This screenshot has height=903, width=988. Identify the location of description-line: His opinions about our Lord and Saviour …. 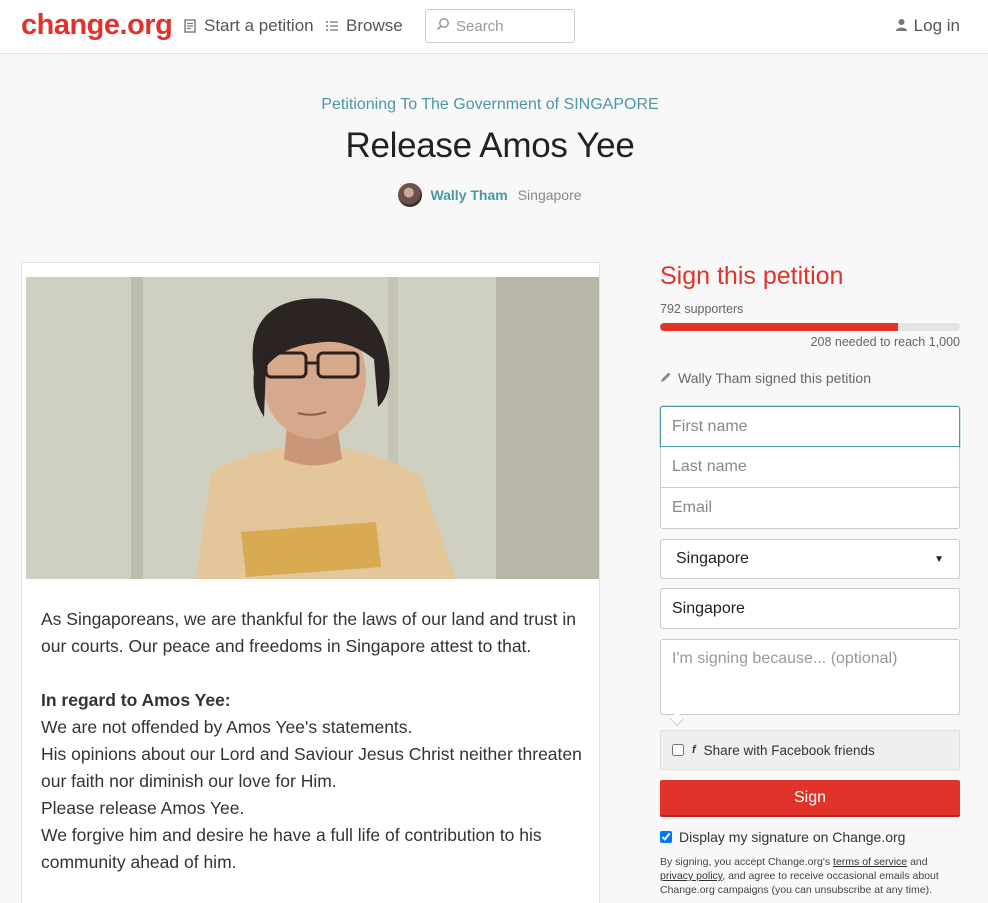
(311, 767).